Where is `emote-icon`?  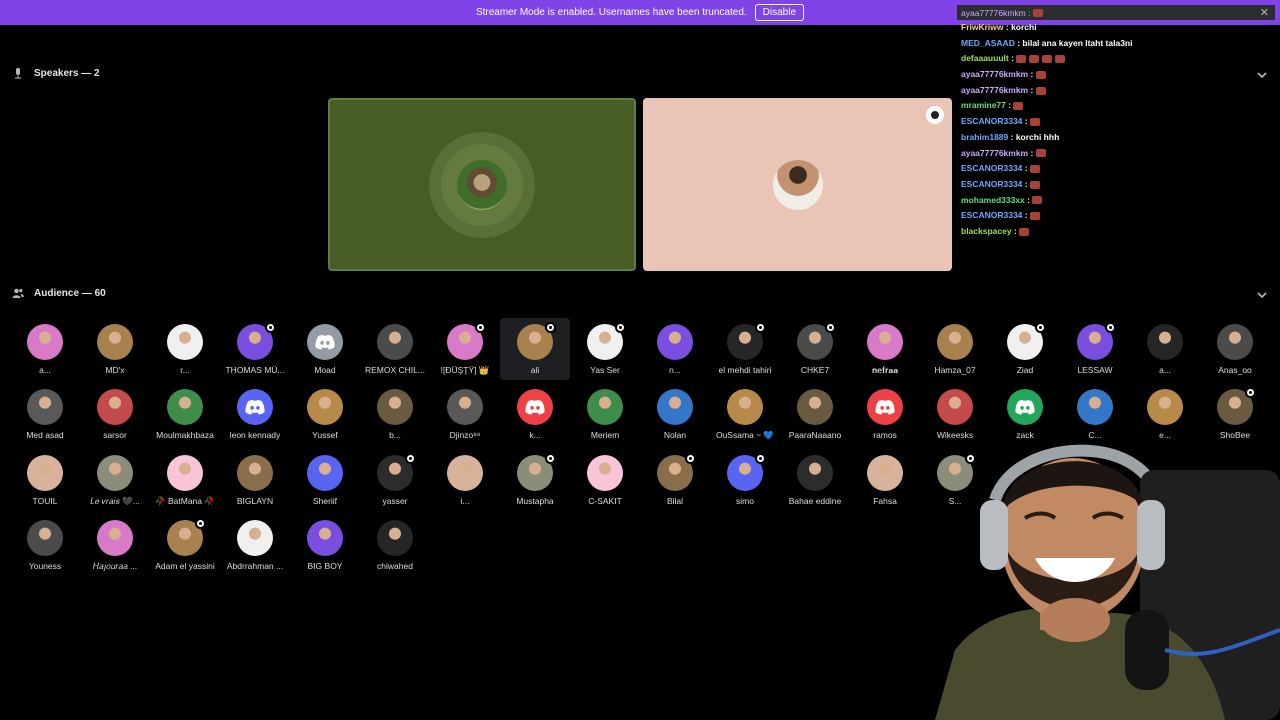 emote-icon is located at coordinates (1018, 106).